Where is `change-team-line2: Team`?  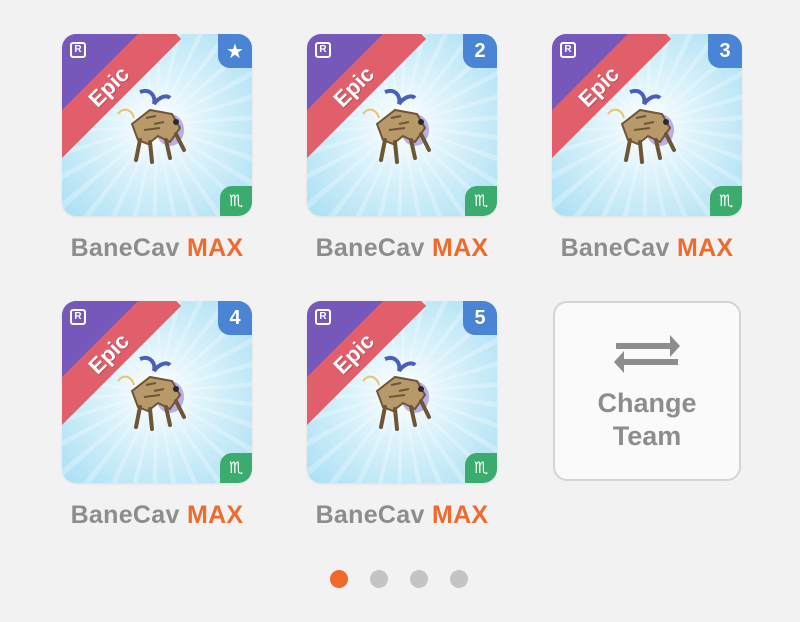
change-team-line2: Team is located at coordinates (647, 436).